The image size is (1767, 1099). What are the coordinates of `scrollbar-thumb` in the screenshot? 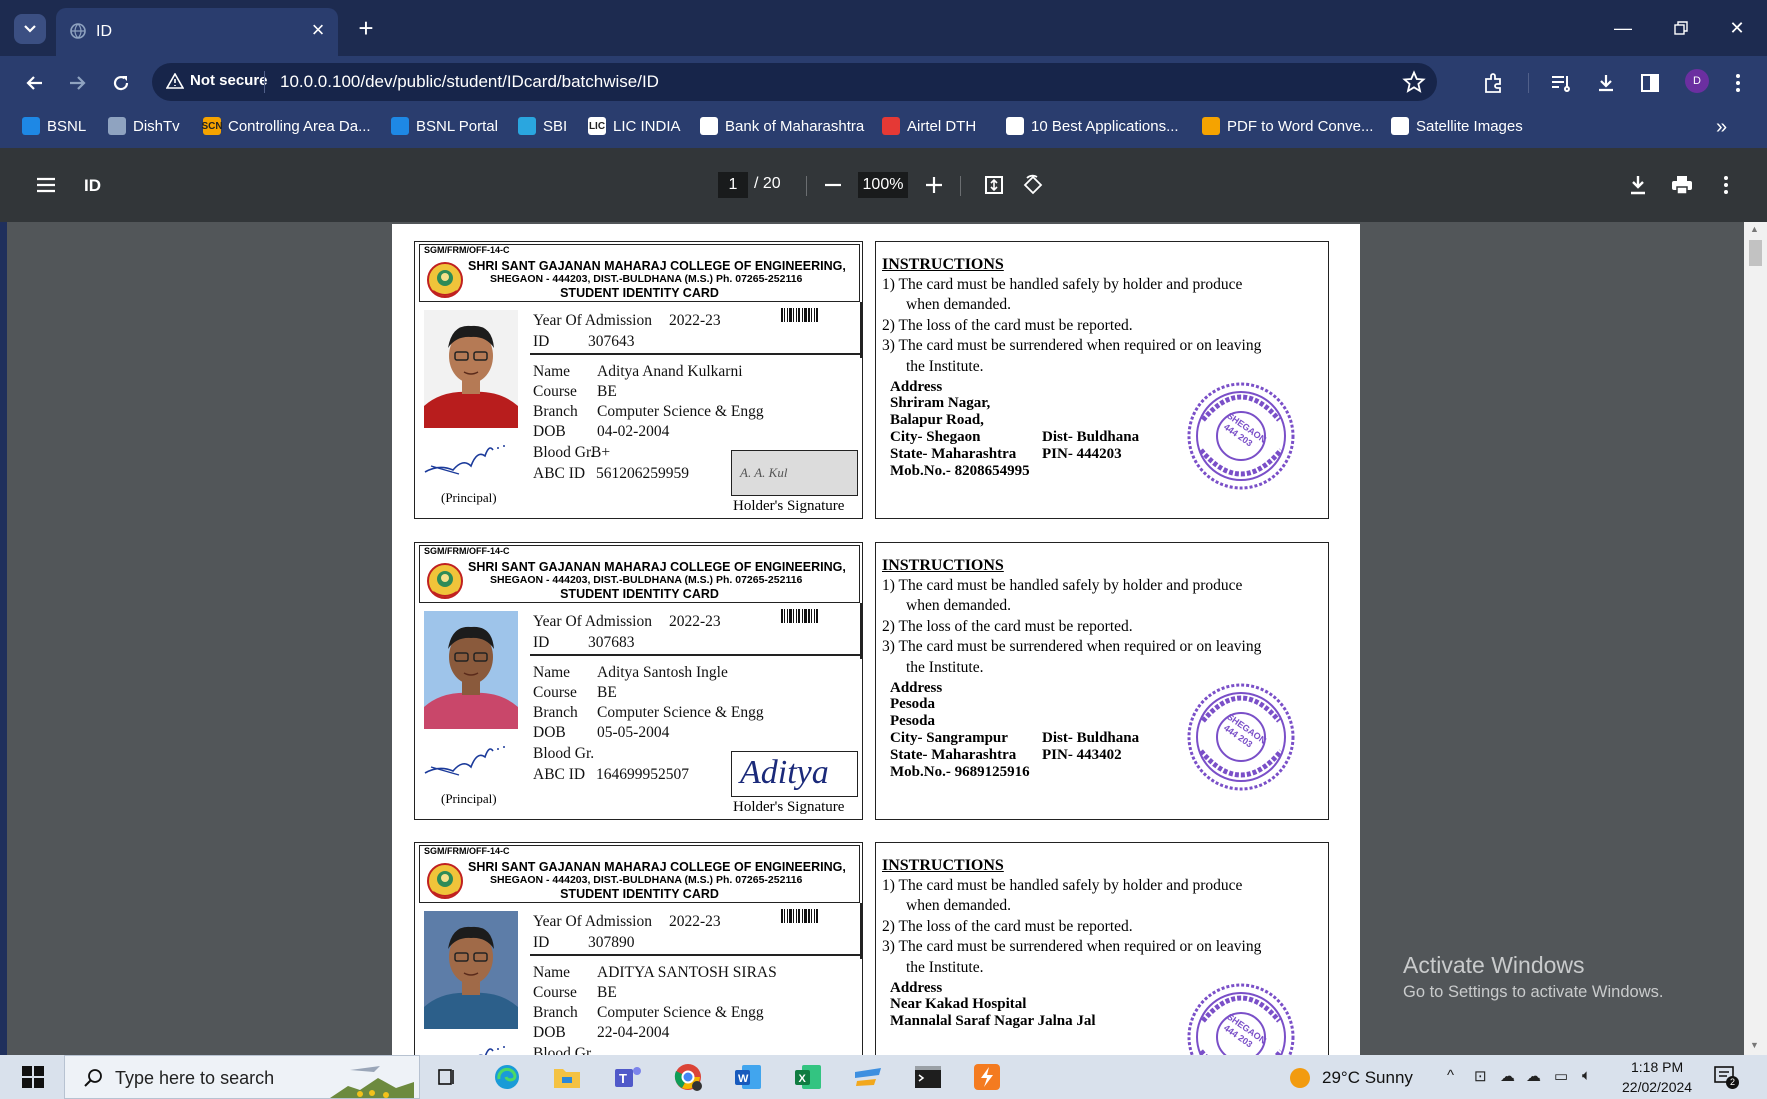 It's located at (1755, 253).